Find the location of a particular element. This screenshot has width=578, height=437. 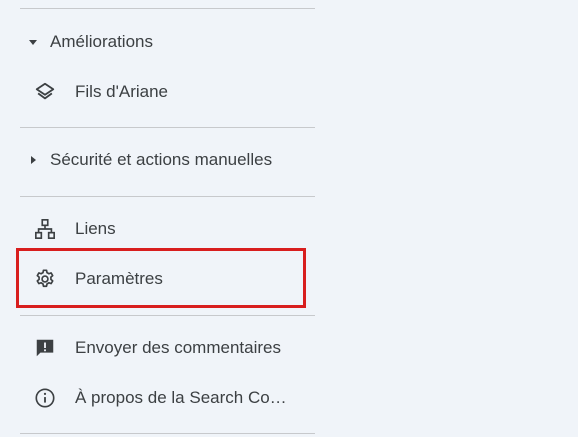

caret-down-icon is located at coordinates (33, 42).